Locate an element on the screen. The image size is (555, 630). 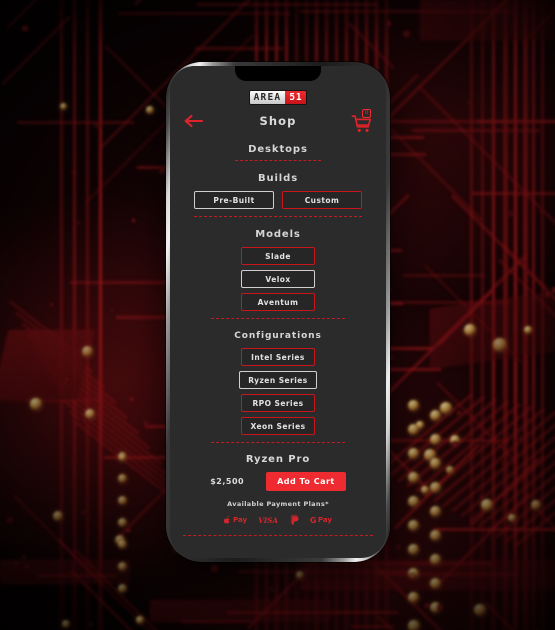
phone-notch is located at coordinates (278, 73).